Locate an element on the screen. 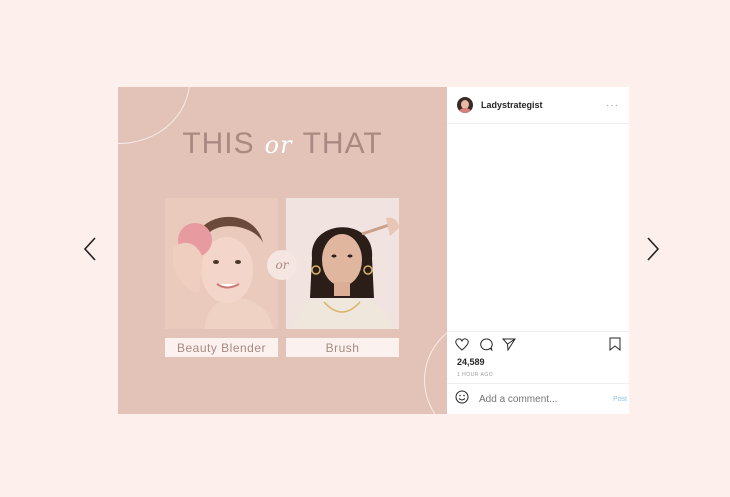 The width and height of the screenshot is (730, 497). headline: THIS or THAT is located at coordinates (282, 144).